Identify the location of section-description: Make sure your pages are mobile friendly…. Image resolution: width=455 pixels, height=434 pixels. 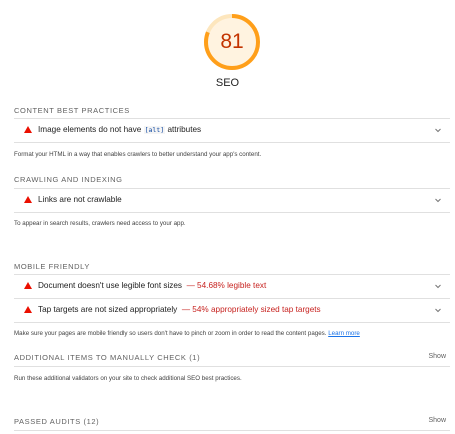
(187, 333).